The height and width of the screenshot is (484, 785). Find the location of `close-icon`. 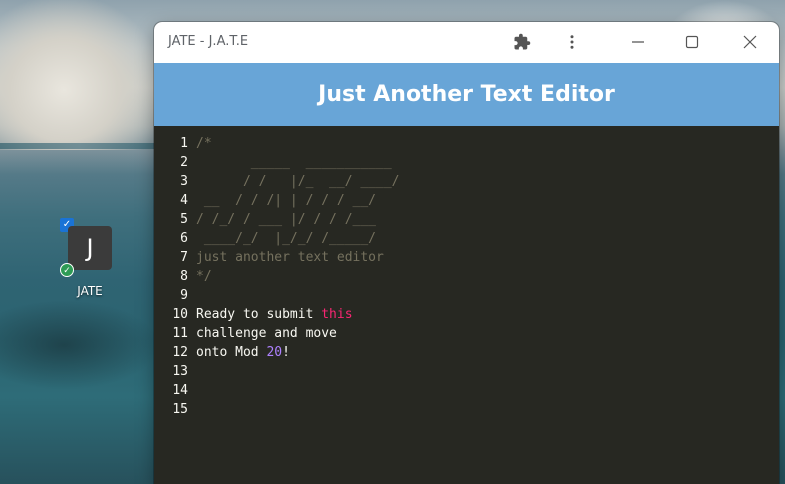

close-icon is located at coordinates (750, 42).